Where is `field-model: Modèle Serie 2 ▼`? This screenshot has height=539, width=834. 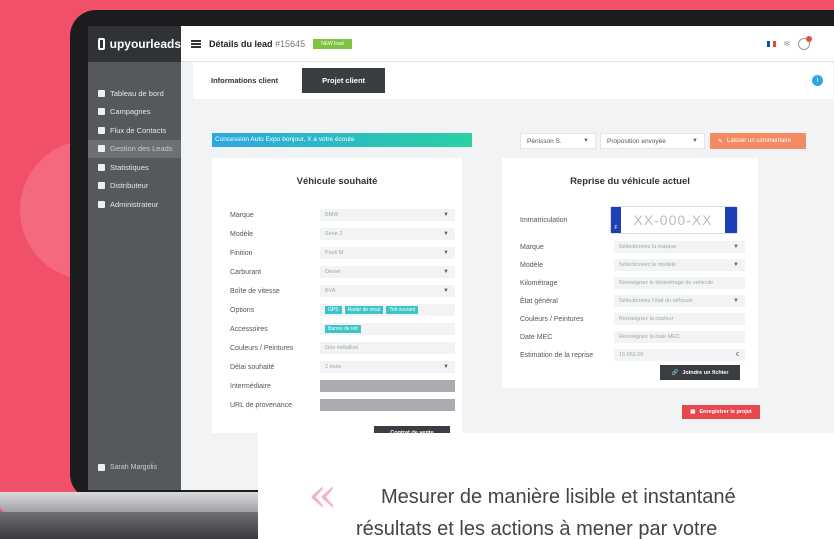
field-model: Modèle Serie 2 ▼ is located at coordinates (342, 234).